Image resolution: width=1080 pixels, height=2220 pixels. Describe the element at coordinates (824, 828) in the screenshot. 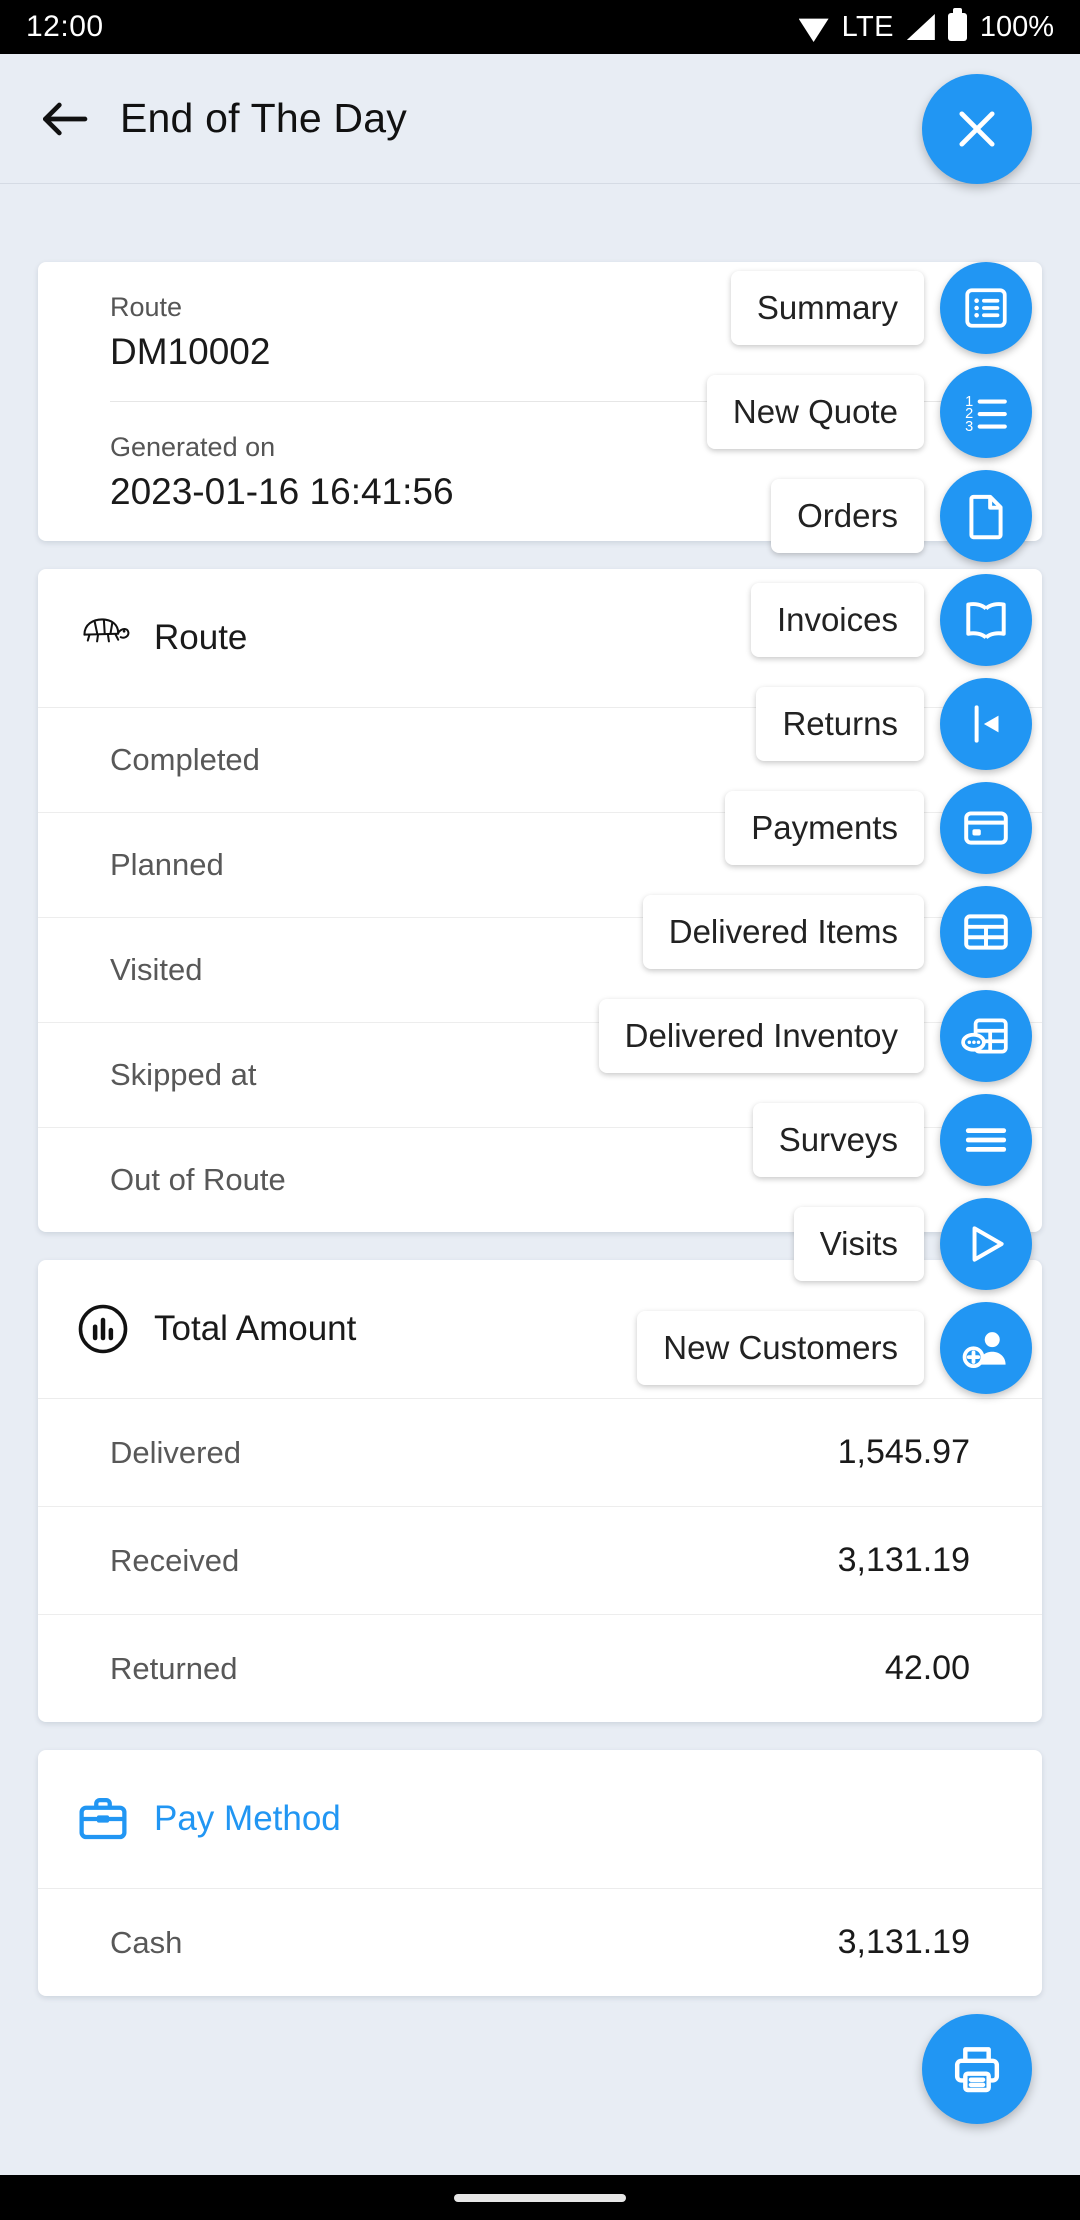

I see `fab-label: Payments` at that location.